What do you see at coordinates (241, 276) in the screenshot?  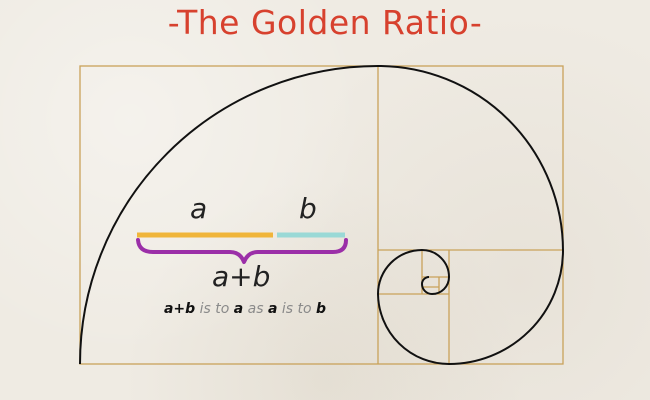 I see `label-a-plus-b: a+b` at bounding box center [241, 276].